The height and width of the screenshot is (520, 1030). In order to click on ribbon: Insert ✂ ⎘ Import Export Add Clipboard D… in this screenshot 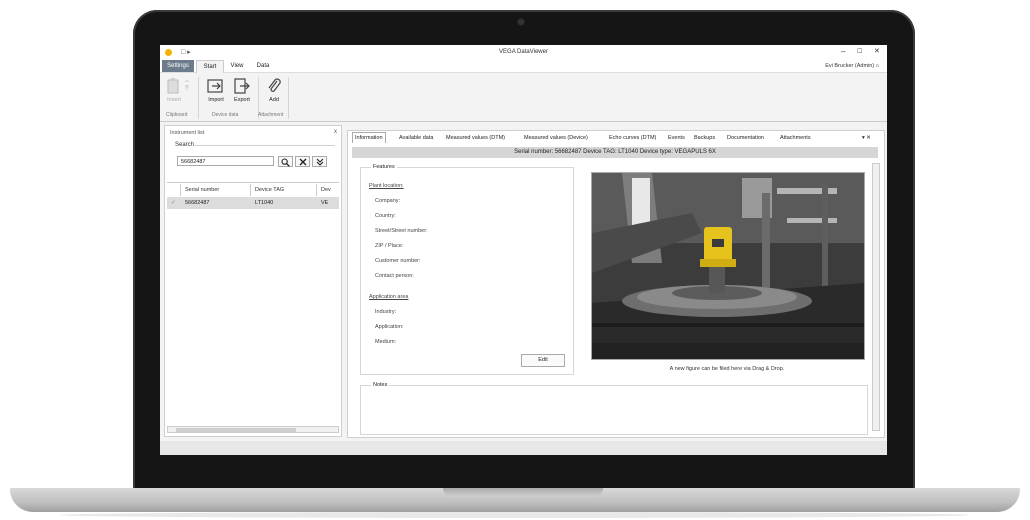, I will do `click(523, 97)`.